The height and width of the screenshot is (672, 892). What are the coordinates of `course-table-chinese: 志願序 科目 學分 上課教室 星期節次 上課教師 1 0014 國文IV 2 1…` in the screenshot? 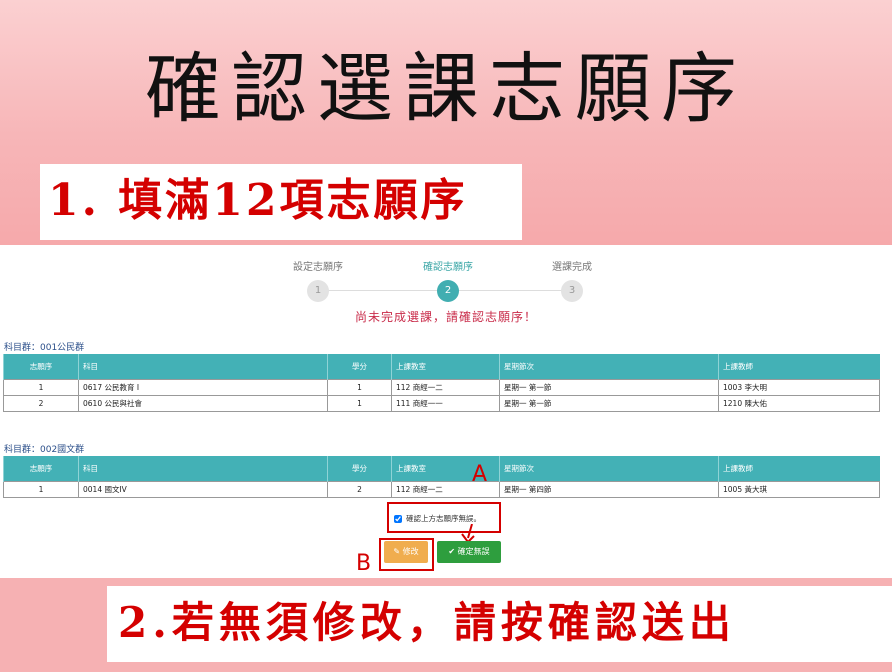 It's located at (441, 477).